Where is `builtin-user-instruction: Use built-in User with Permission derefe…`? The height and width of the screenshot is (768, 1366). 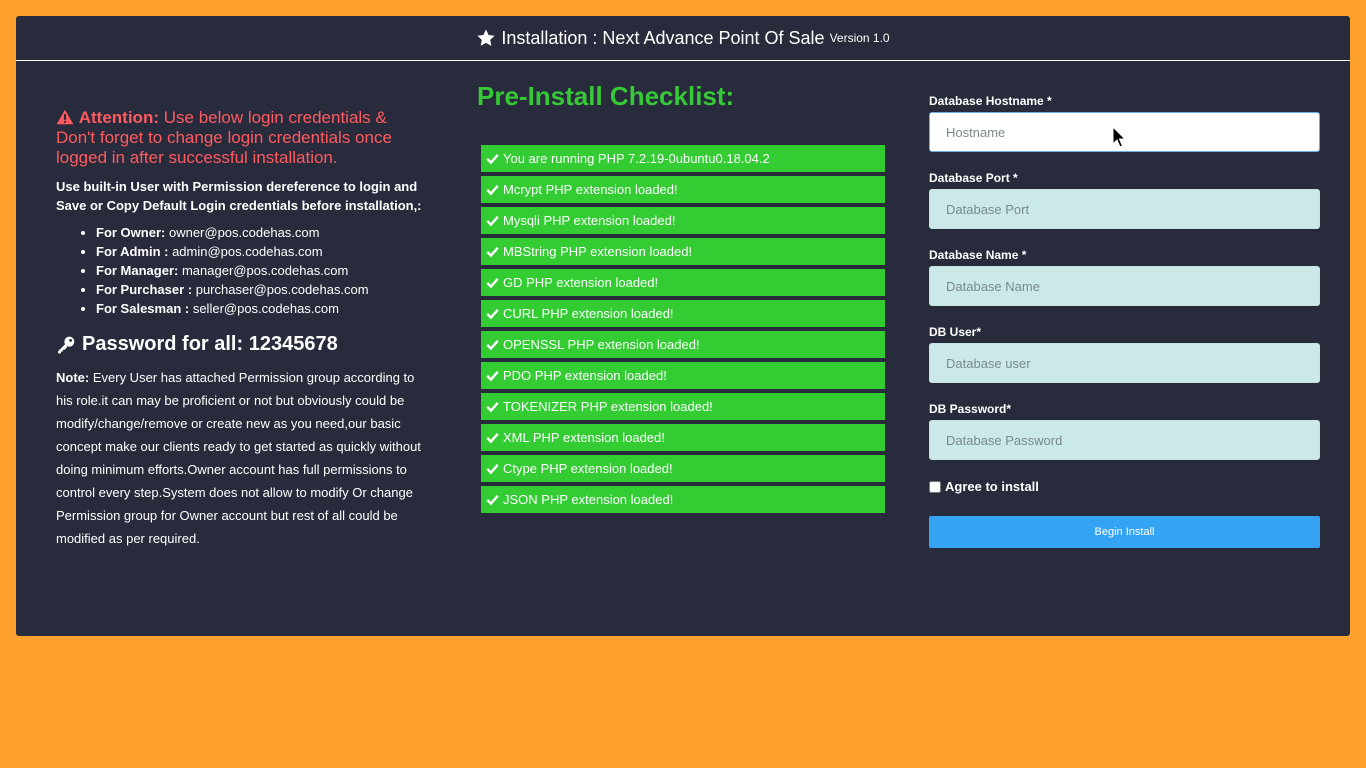
builtin-user-instruction: Use built-in User with Permission derefe… is located at coordinates (239, 196).